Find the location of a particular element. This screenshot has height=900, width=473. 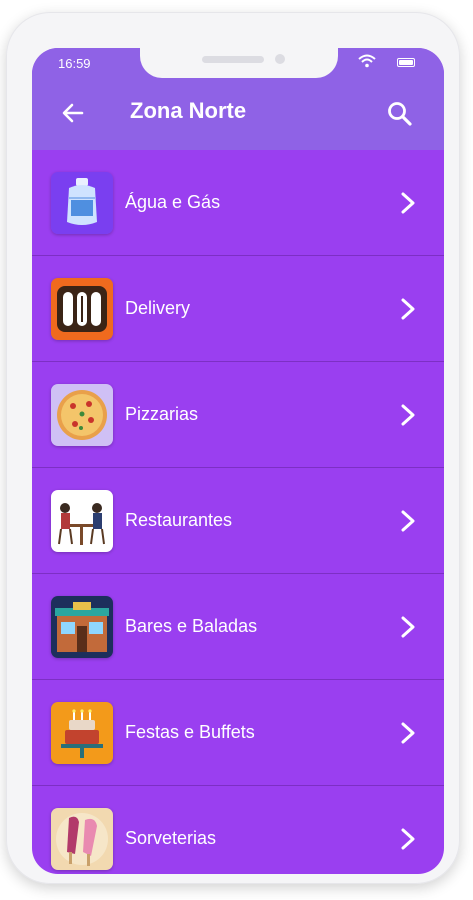

list-item-sorveterias: Sorveterias is located at coordinates (238, 830).